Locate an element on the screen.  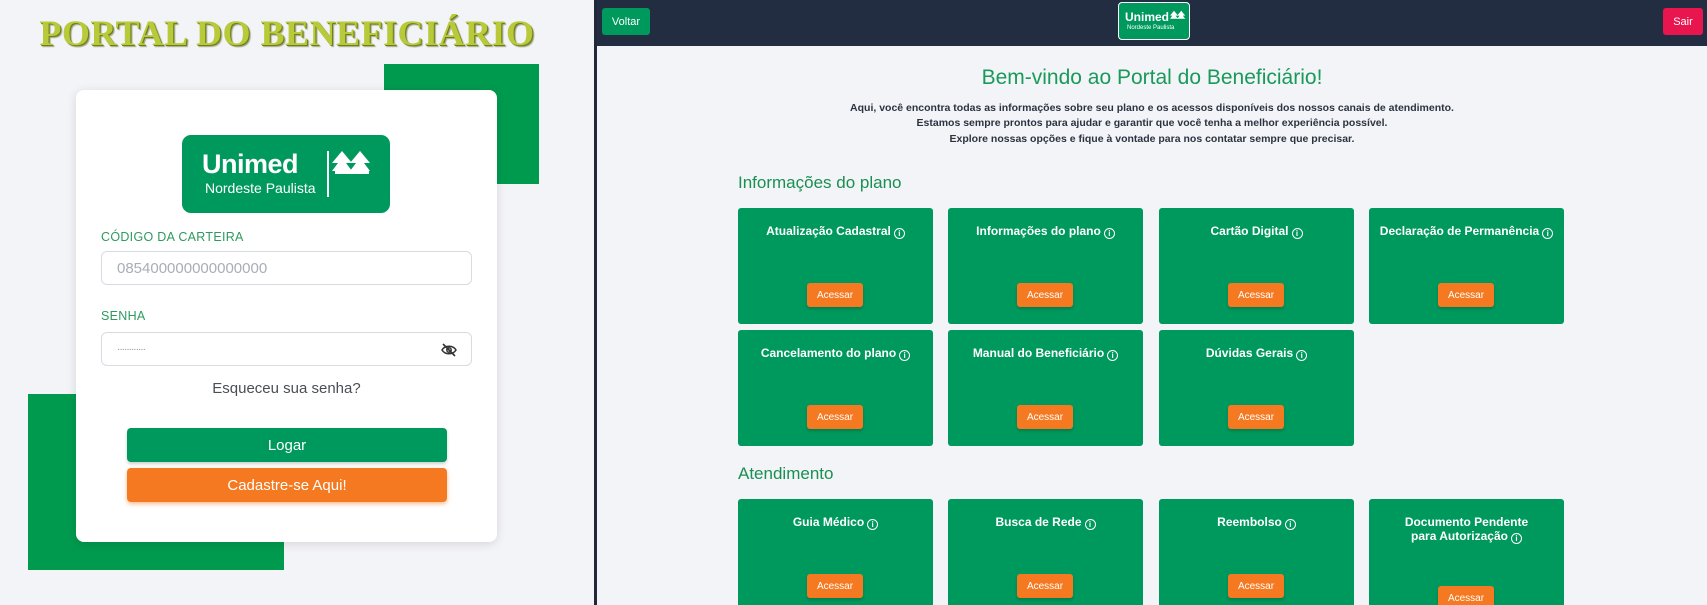
card-title-wrap: Reembolso i is located at coordinates (1256, 522).